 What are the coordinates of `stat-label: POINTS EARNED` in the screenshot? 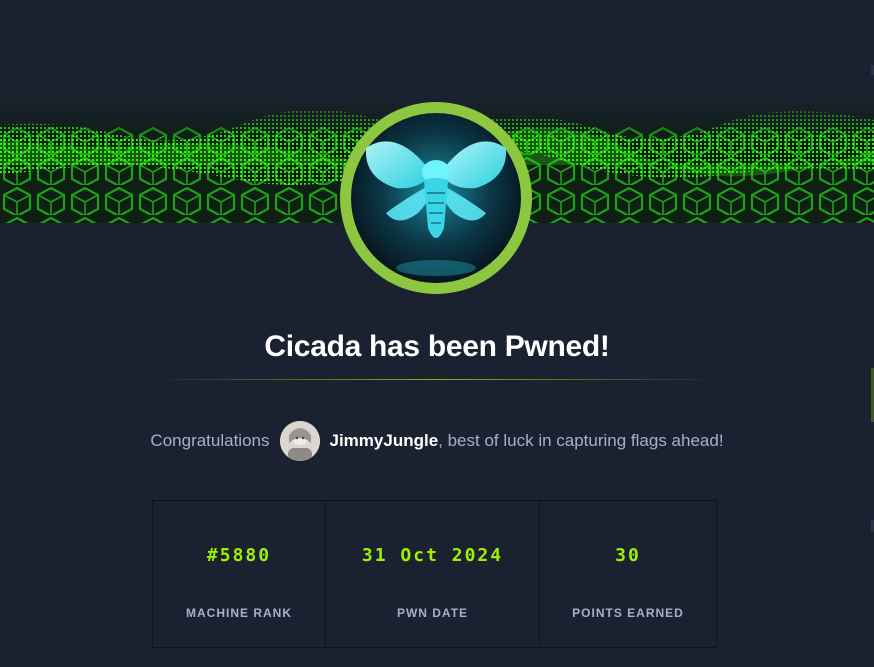 It's located at (628, 613).